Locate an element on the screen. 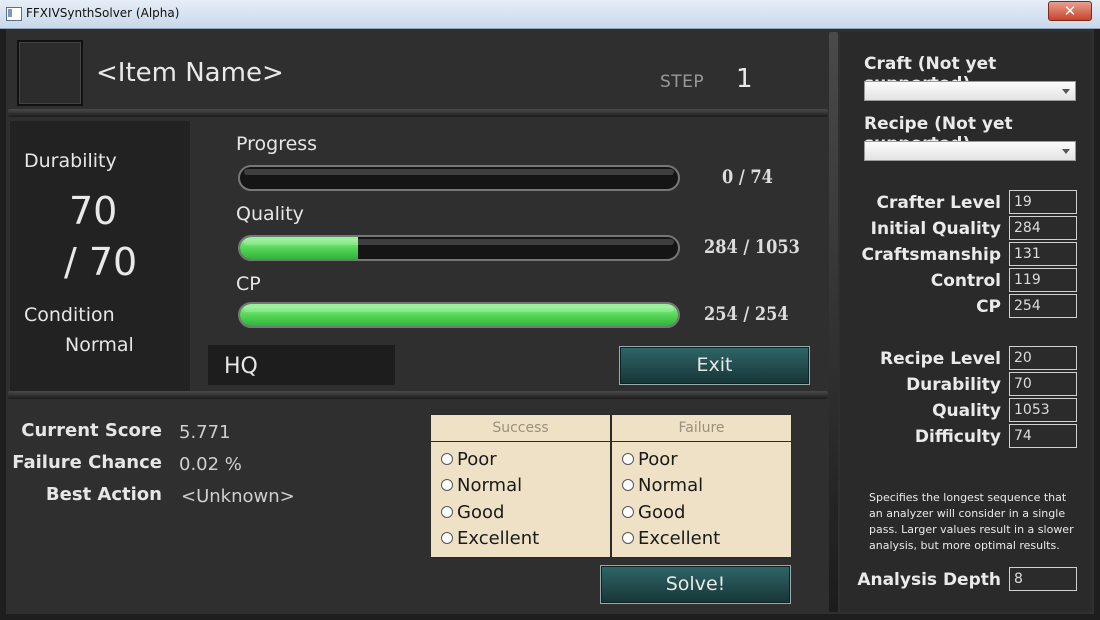 The height and width of the screenshot is (620, 1100). item-icon is located at coordinates (50, 73).